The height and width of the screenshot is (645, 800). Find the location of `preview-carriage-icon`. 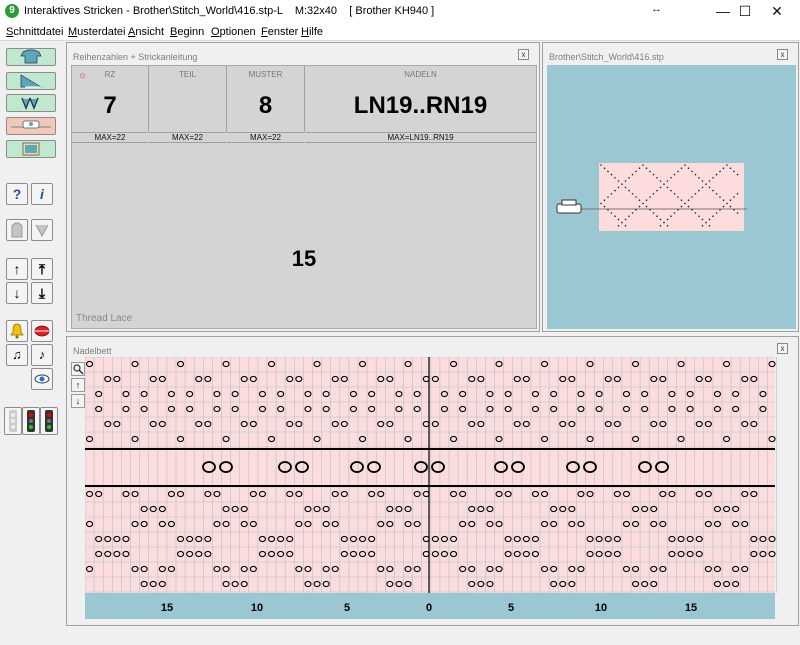

preview-carriage-icon is located at coordinates (569, 206).